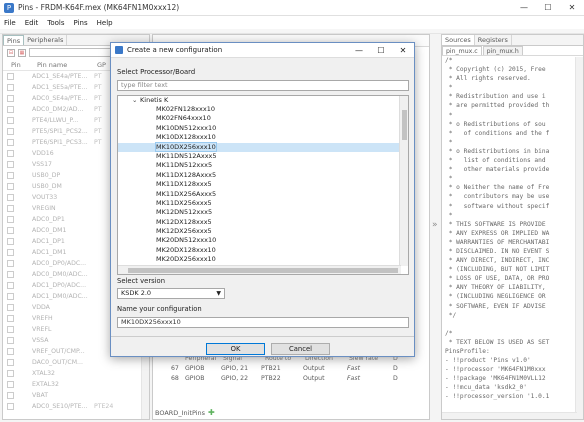 The image size is (584, 422). Describe the element at coordinates (32, 23) in the screenshot. I see `menu-edit: Edit` at that location.